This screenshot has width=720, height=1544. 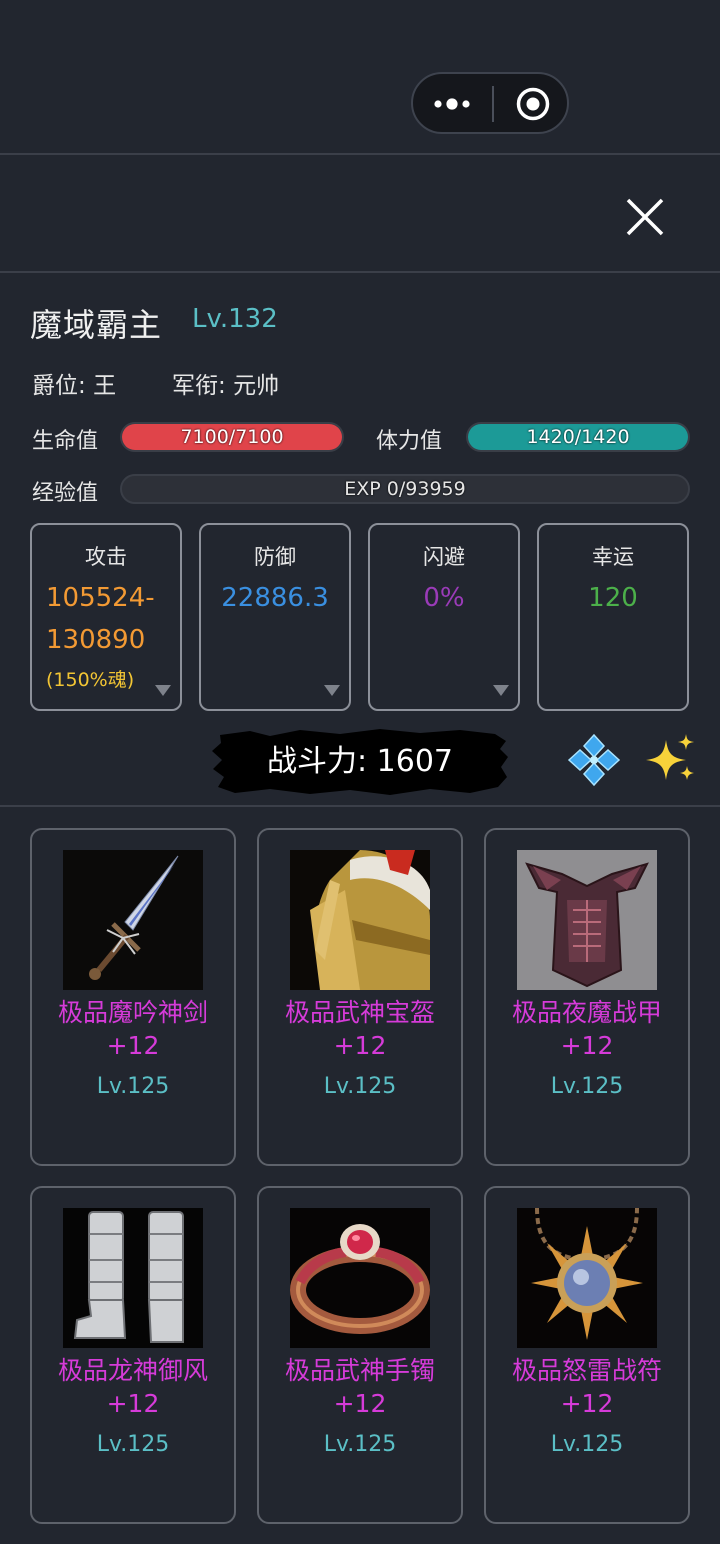 What do you see at coordinates (65, 493) in the screenshot?
I see `exp-label: 经验值` at bounding box center [65, 493].